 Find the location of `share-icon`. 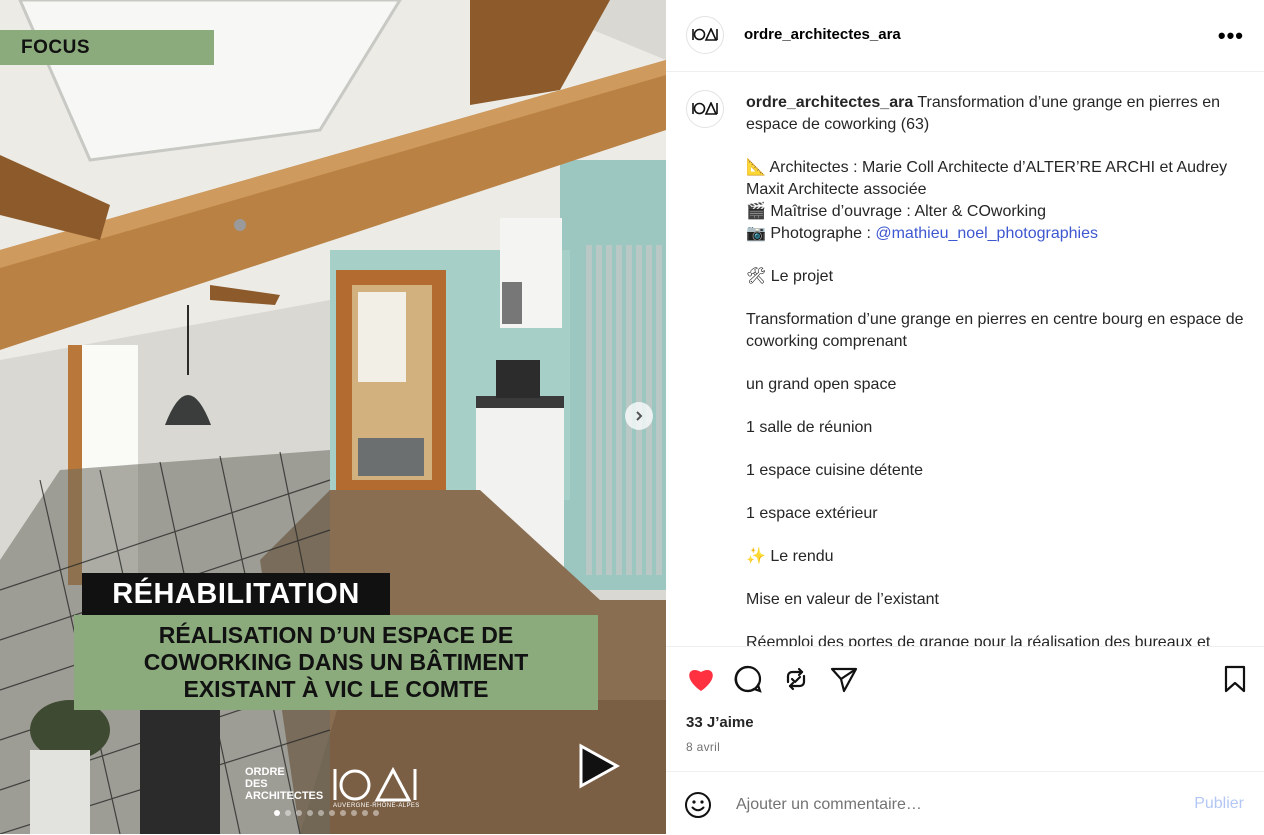

share-icon is located at coordinates (844, 679).